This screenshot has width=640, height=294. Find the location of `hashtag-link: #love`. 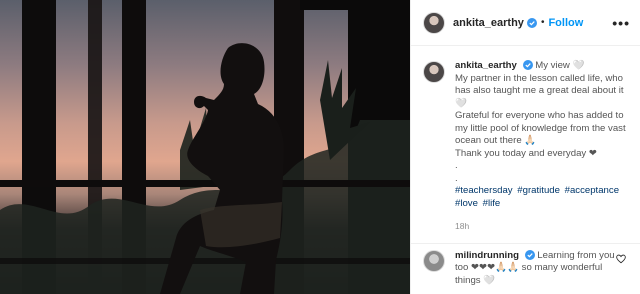

hashtag-link: #love is located at coordinates (466, 203).